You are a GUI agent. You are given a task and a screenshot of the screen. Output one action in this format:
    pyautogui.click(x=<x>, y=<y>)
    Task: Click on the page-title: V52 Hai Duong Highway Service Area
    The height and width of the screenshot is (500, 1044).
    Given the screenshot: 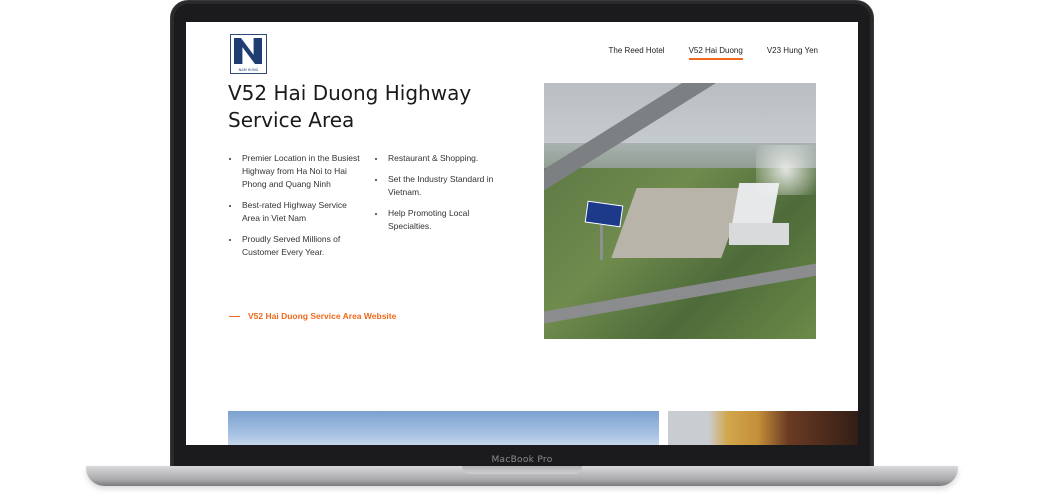 What is the action you would take?
    pyautogui.click(x=350, y=106)
    